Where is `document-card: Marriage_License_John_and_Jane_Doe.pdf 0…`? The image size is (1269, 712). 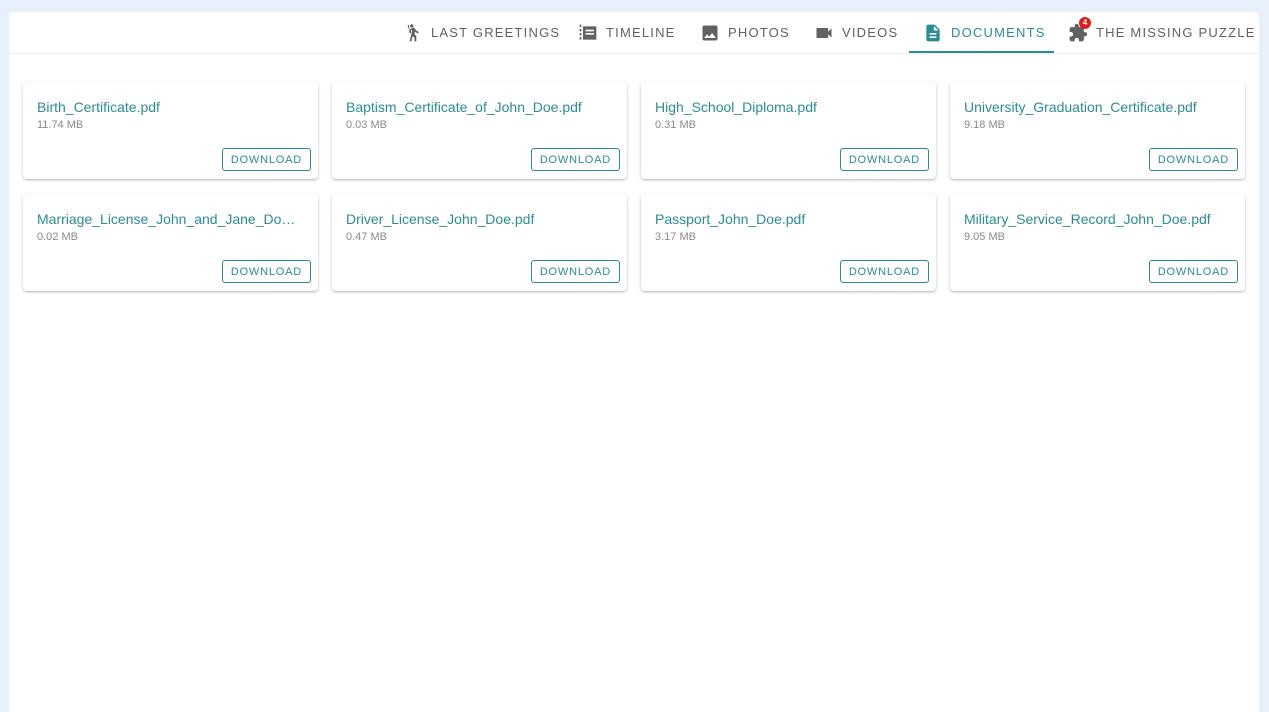 document-card: Marriage_License_John_and_Jane_Doe.pdf 0… is located at coordinates (170, 242).